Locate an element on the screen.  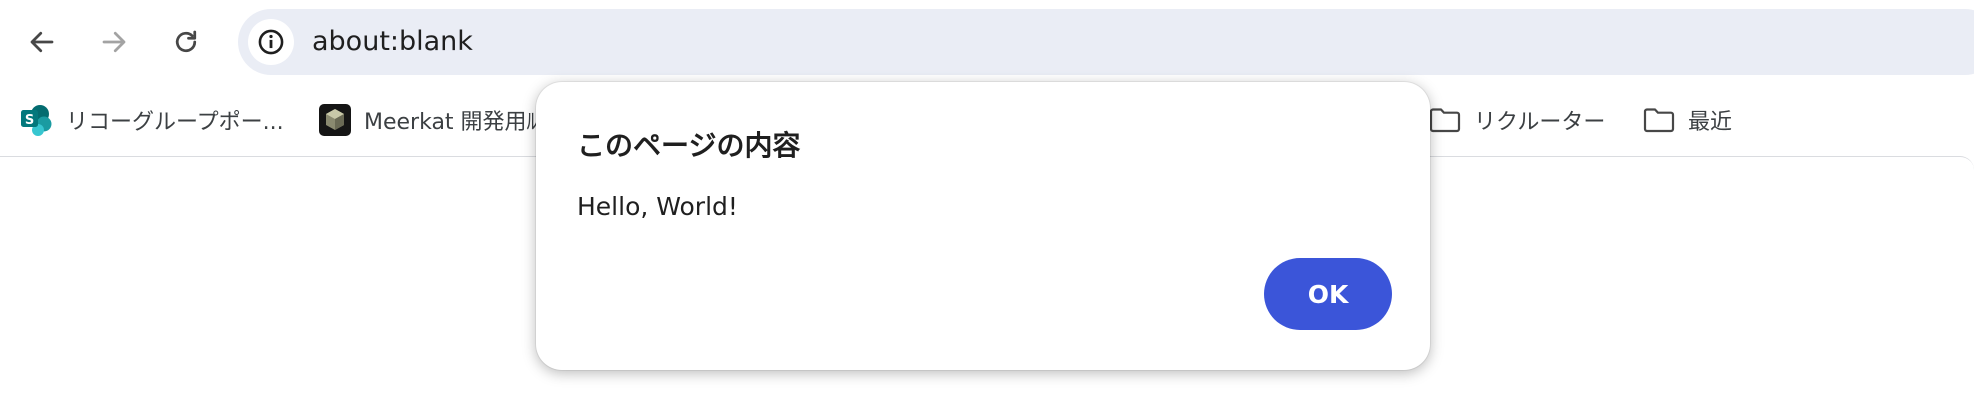
address-bar: about:blank is located at coordinates (1106, 42).